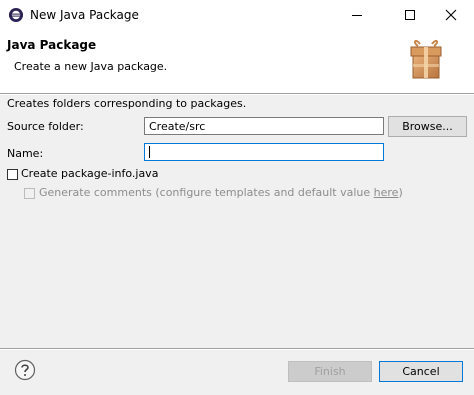 This screenshot has height=395, width=474. Describe the element at coordinates (45, 126) in the screenshot. I see `source-folder-label: Source folder:` at that location.